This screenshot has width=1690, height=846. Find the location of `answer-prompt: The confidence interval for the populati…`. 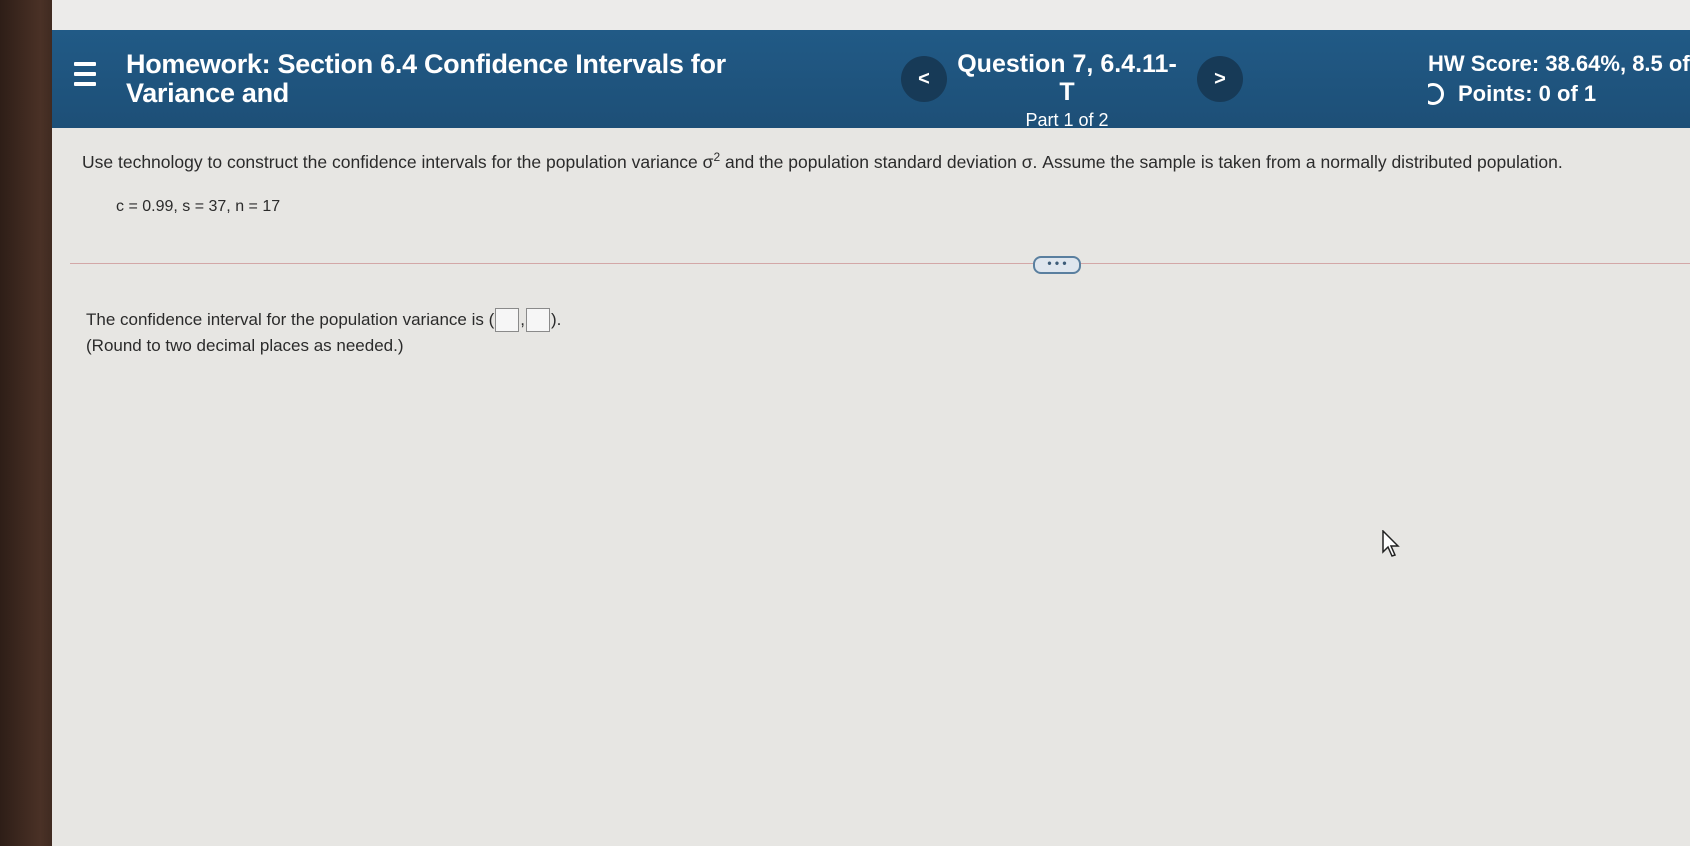

answer-prompt: The confidence interval for the populati… is located at coordinates (290, 319).